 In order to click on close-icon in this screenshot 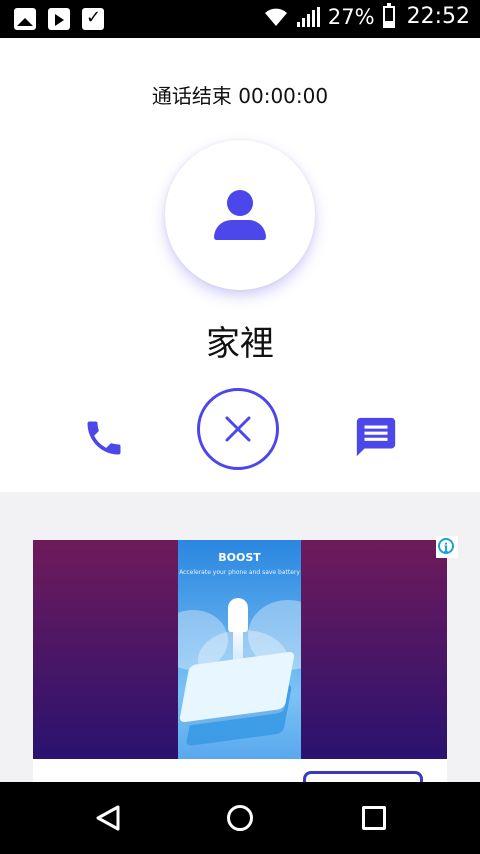, I will do `click(238, 429)`.